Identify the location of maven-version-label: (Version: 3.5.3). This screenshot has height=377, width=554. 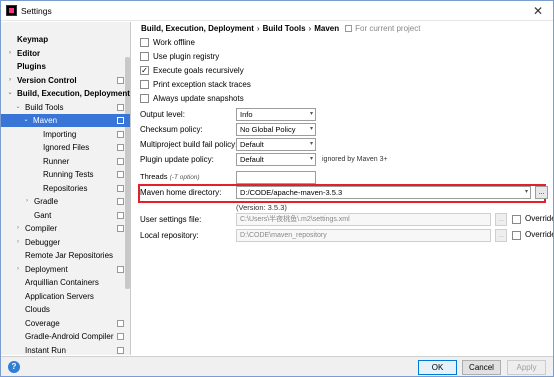
(261, 207).